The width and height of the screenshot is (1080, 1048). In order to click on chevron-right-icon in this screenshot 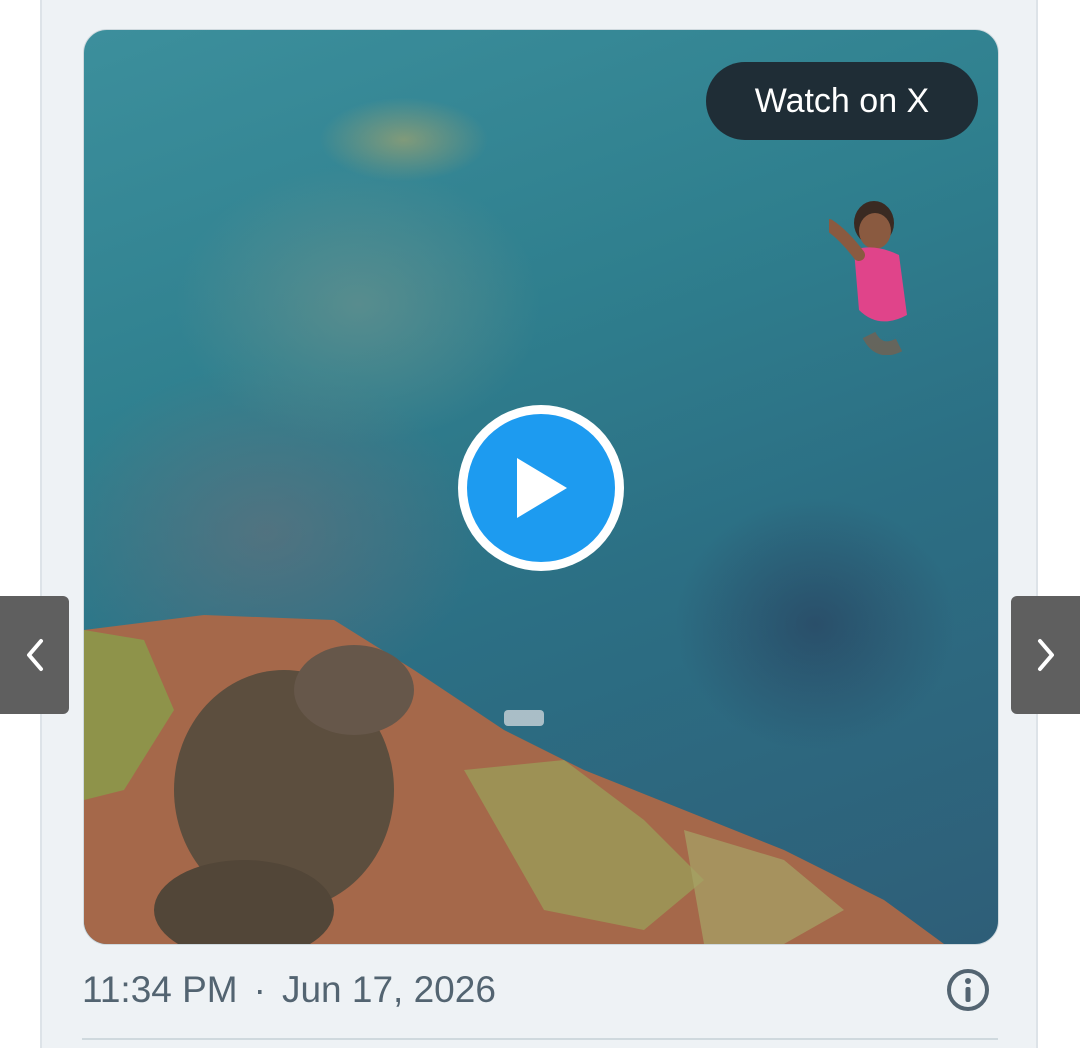, I will do `click(1045, 655)`.